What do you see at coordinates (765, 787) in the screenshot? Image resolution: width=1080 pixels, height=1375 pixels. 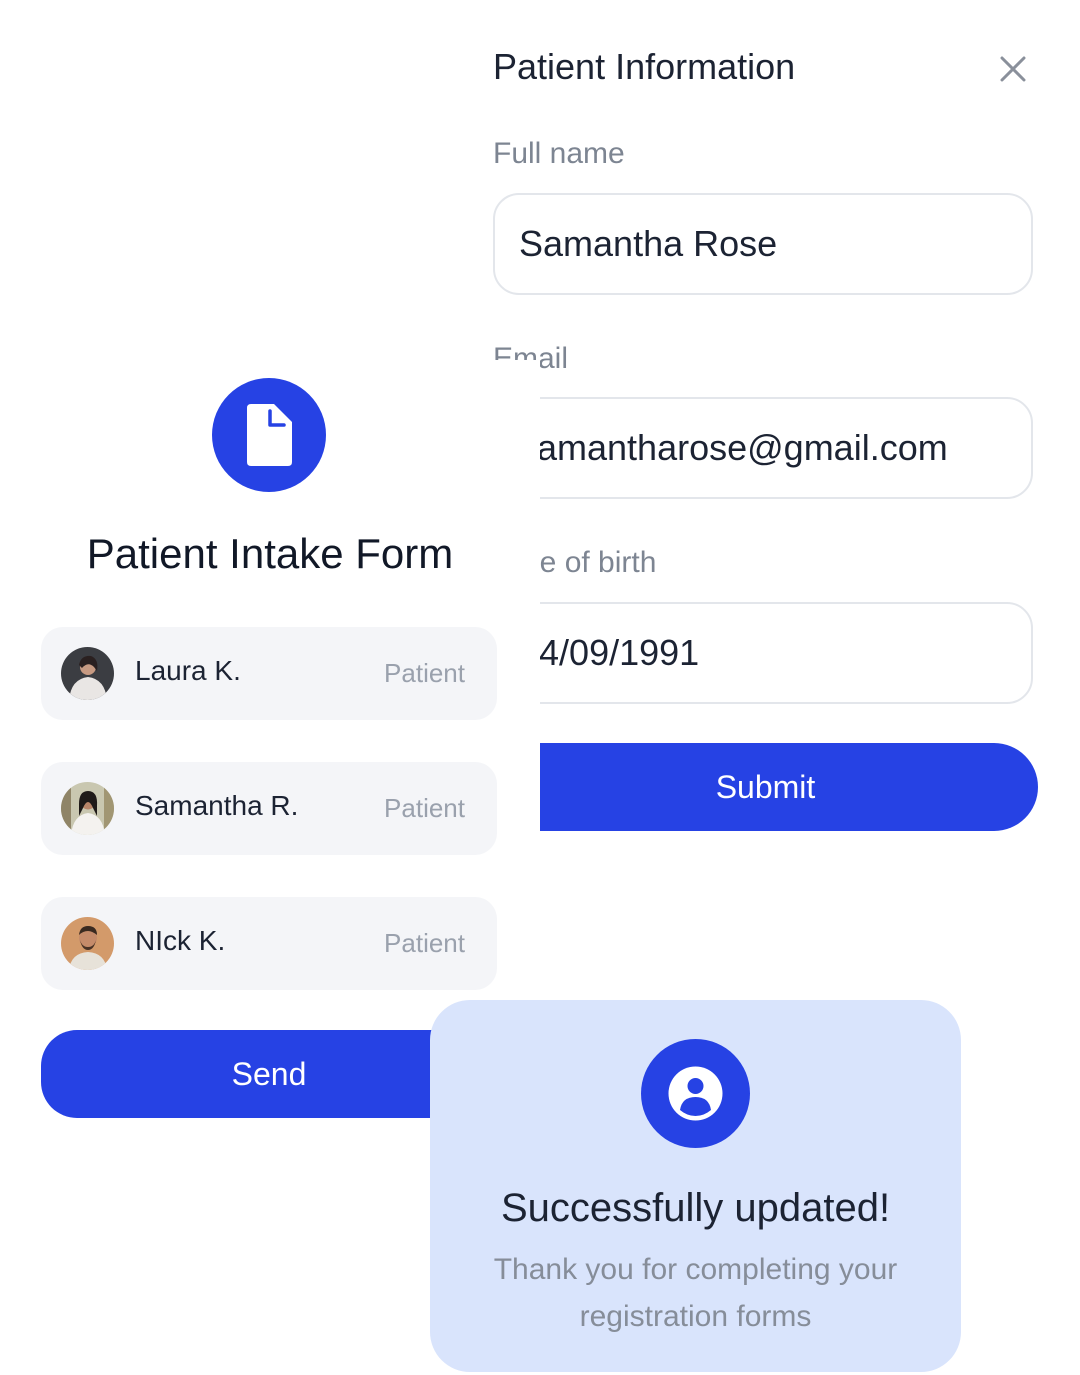 I see `submit-button: Submit` at bounding box center [765, 787].